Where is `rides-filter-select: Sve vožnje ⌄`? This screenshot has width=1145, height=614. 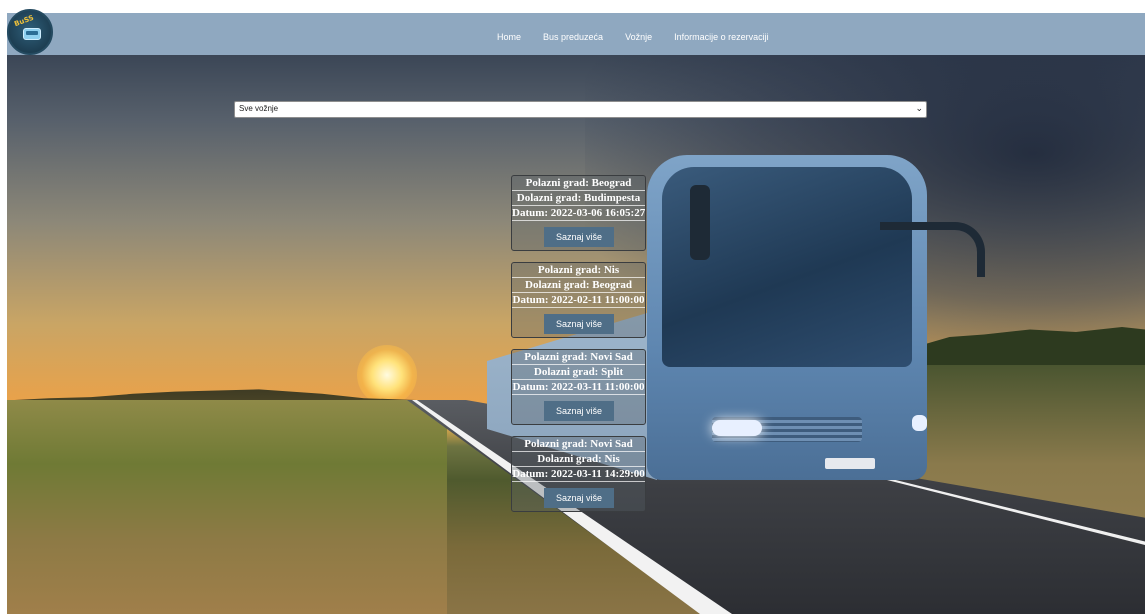
rides-filter-select: Sve vožnje ⌄ is located at coordinates (580, 109).